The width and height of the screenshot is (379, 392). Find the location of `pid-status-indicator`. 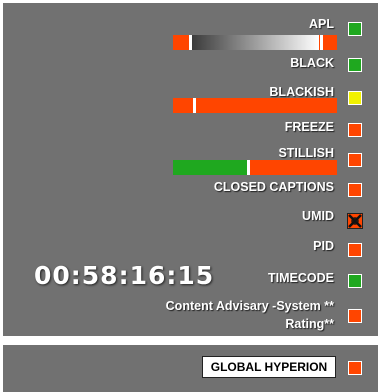

pid-status-indicator is located at coordinates (355, 250).